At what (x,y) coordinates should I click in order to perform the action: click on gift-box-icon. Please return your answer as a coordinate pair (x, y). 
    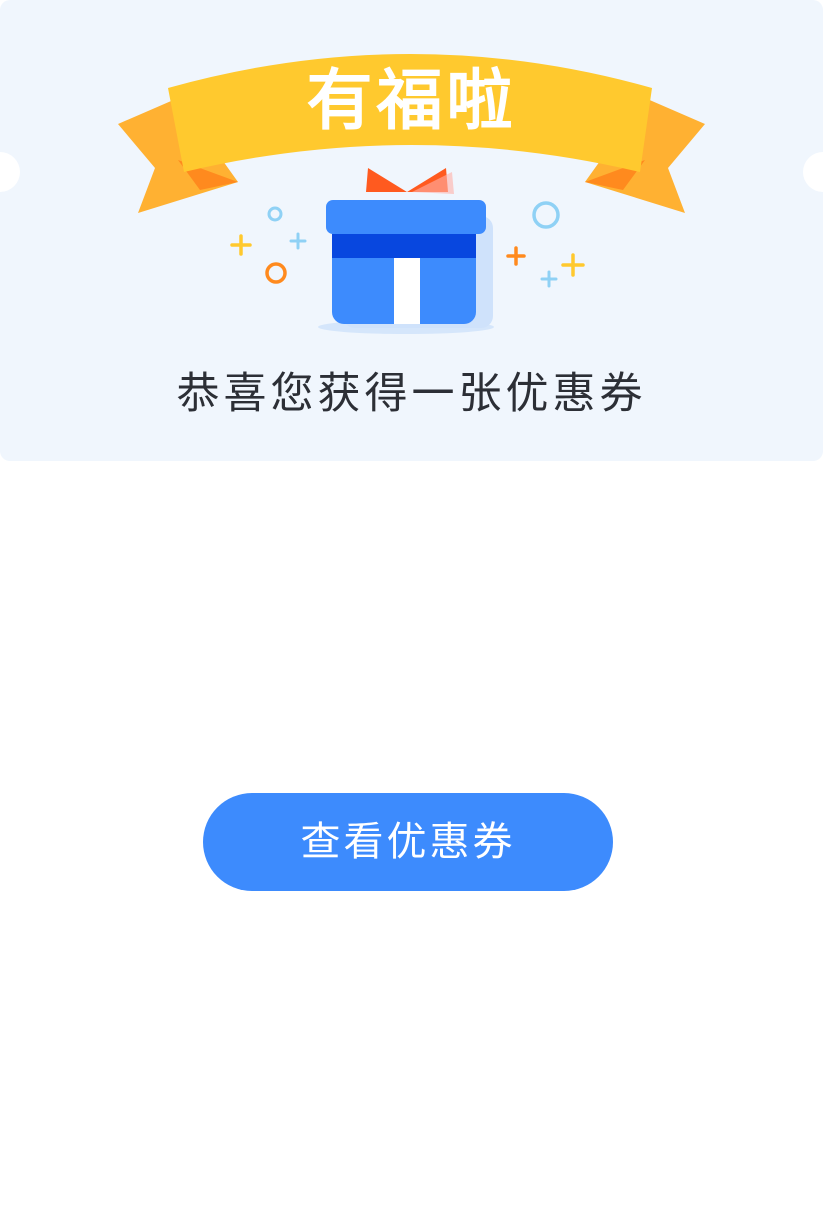
    Looking at the image, I should click on (406, 251).